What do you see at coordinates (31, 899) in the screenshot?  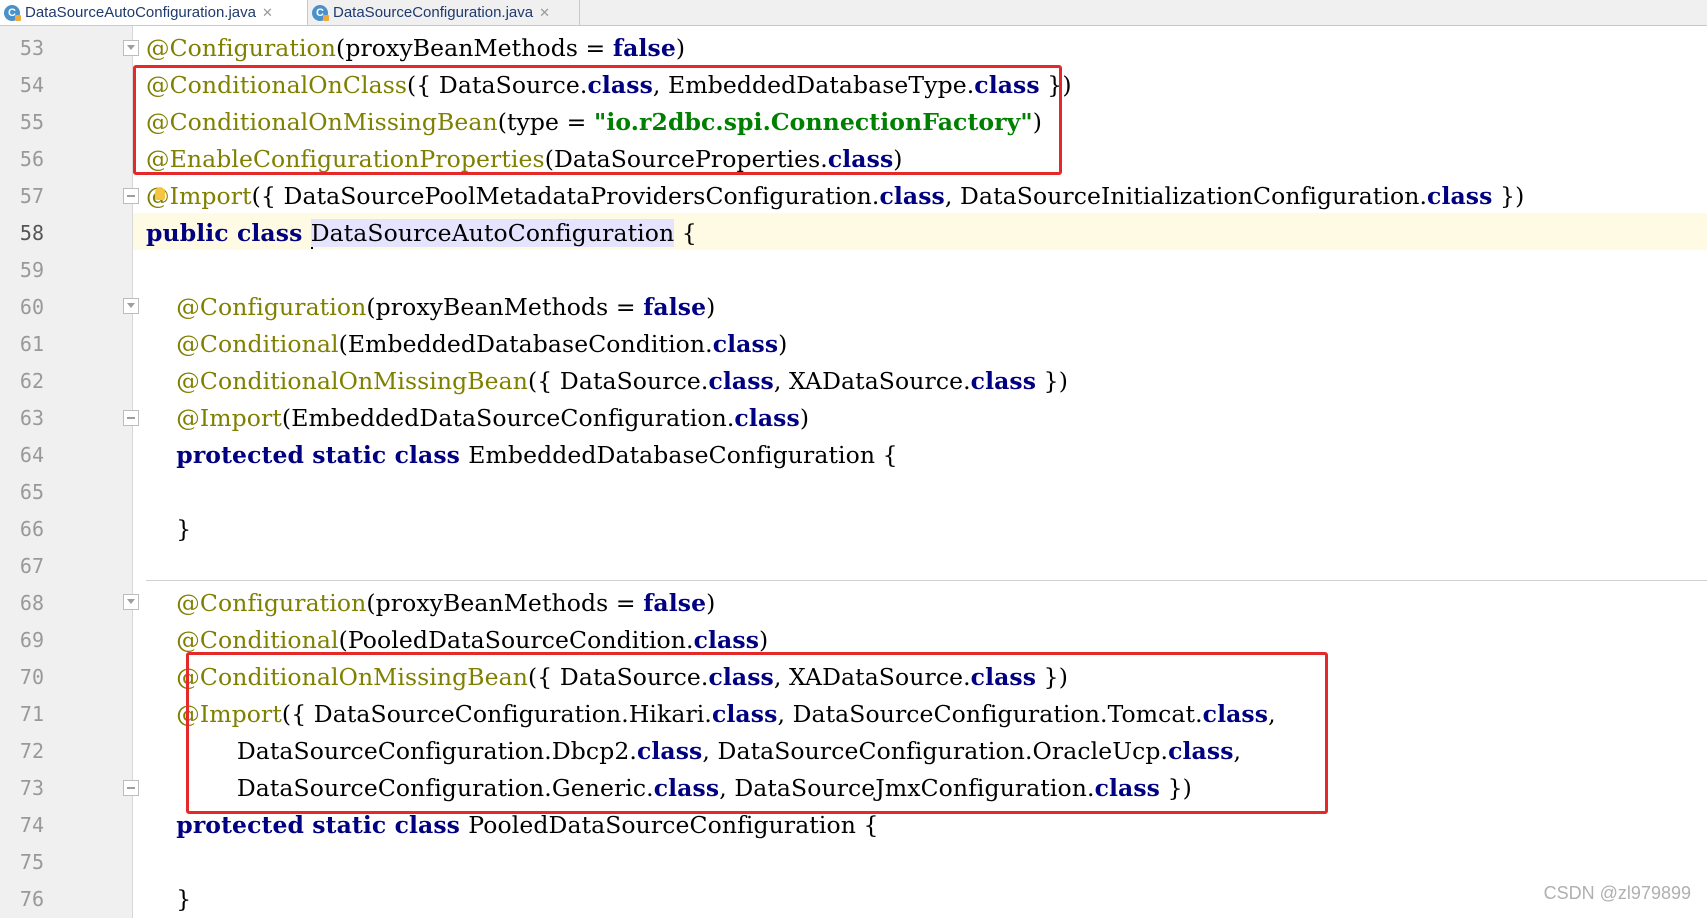 I see `line-number: 76` at bounding box center [31, 899].